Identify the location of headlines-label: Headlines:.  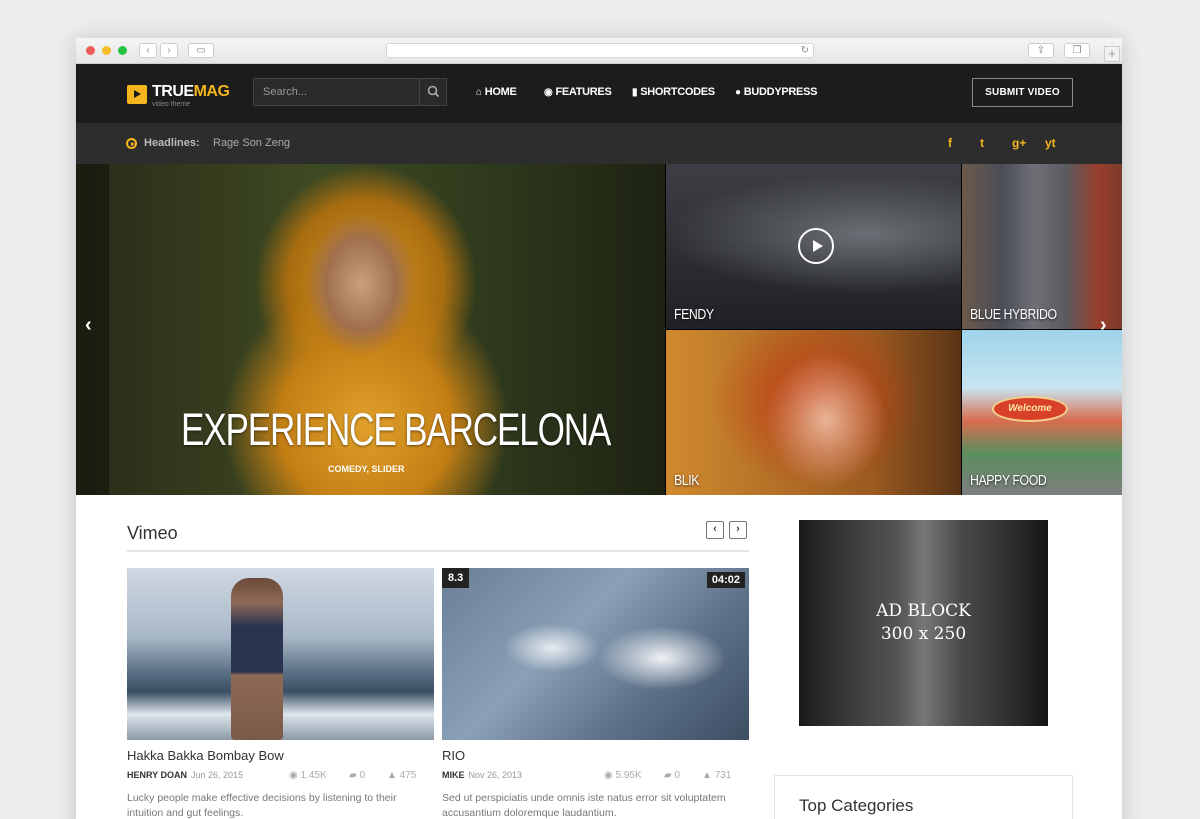
(172, 143).